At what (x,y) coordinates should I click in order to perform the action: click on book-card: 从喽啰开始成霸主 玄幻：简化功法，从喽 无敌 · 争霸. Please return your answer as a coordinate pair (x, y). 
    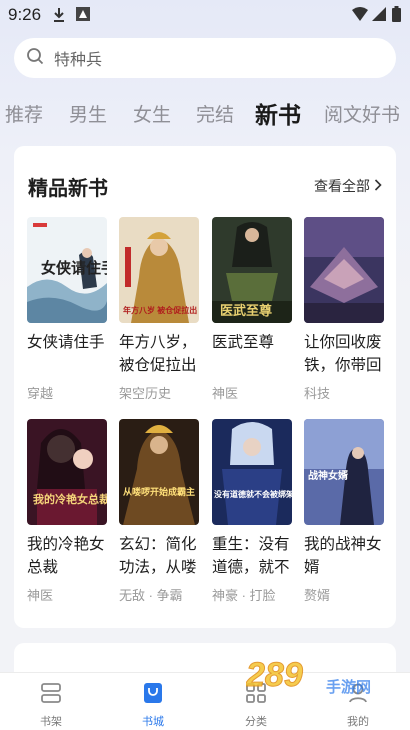
    Looking at the image, I should click on (159, 511).